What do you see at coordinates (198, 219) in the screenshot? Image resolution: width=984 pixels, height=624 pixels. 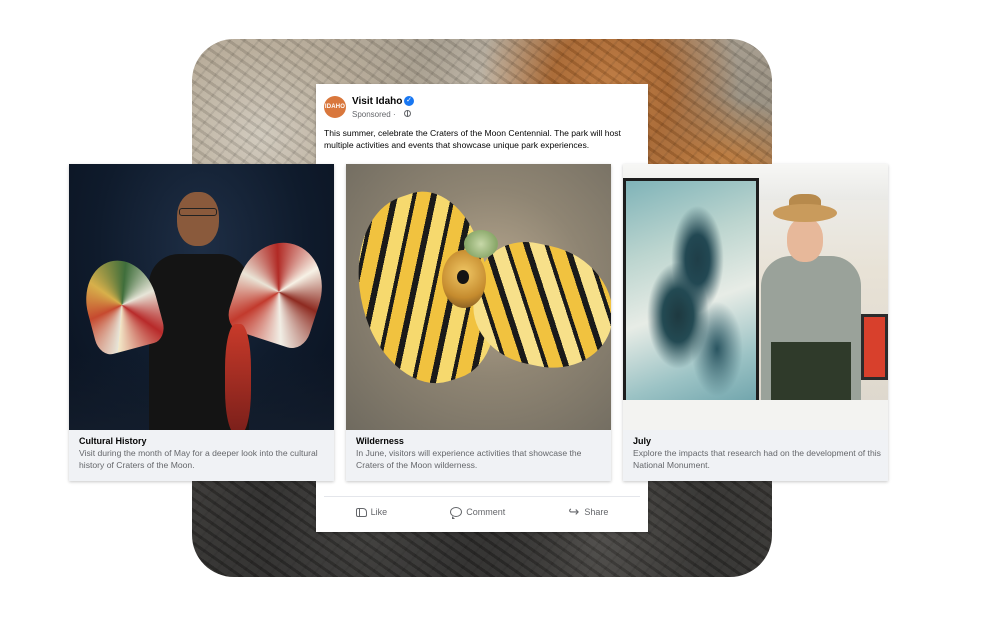 I see `photo-person-head` at bounding box center [198, 219].